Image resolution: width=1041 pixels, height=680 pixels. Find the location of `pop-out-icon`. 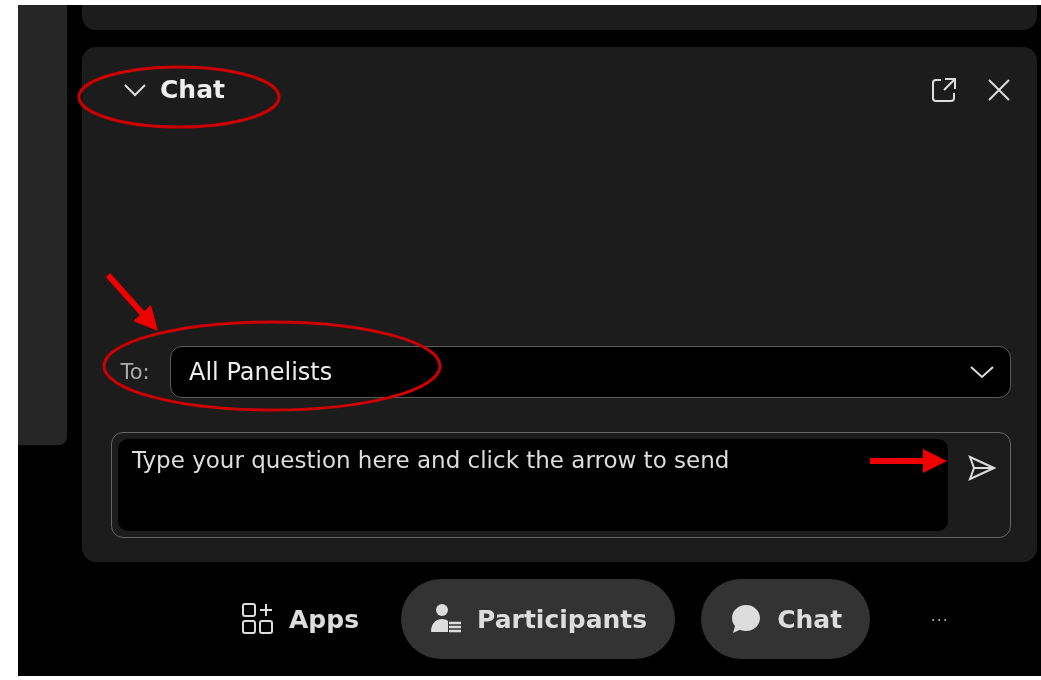

pop-out-icon is located at coordinates (944, 89).